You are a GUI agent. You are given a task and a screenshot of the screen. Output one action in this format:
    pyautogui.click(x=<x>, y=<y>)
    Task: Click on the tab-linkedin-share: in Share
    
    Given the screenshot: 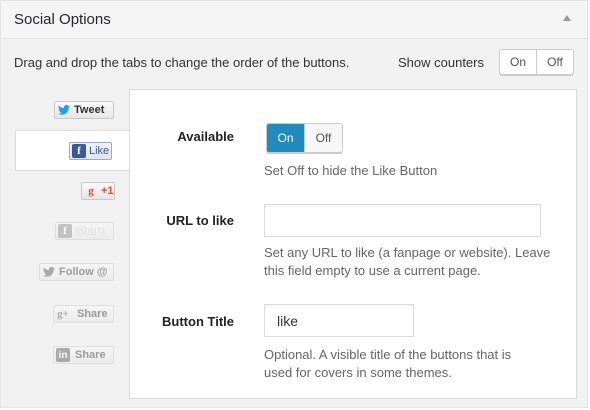 What is the action you would take?
    pyautogui.click(x=72, y=362)
    